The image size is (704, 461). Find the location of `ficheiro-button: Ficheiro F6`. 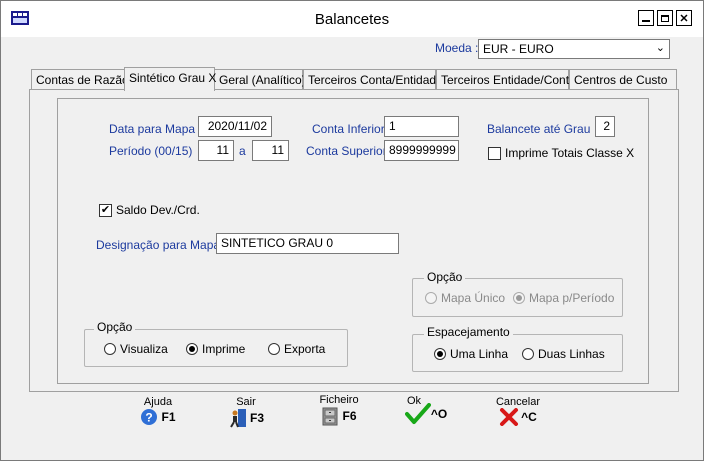

ficheiro-button: Ficheiro F6 is located at coordinates (339, 410).